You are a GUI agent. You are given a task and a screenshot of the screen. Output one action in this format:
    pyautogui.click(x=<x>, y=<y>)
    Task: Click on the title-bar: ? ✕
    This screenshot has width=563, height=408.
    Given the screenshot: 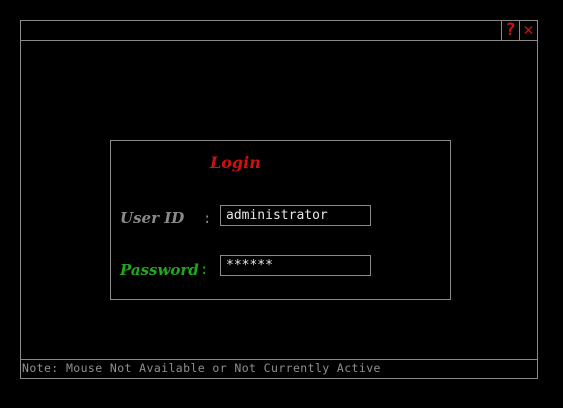 What is the action you would take?
    pyautogui.click(x=279, y=31)
    